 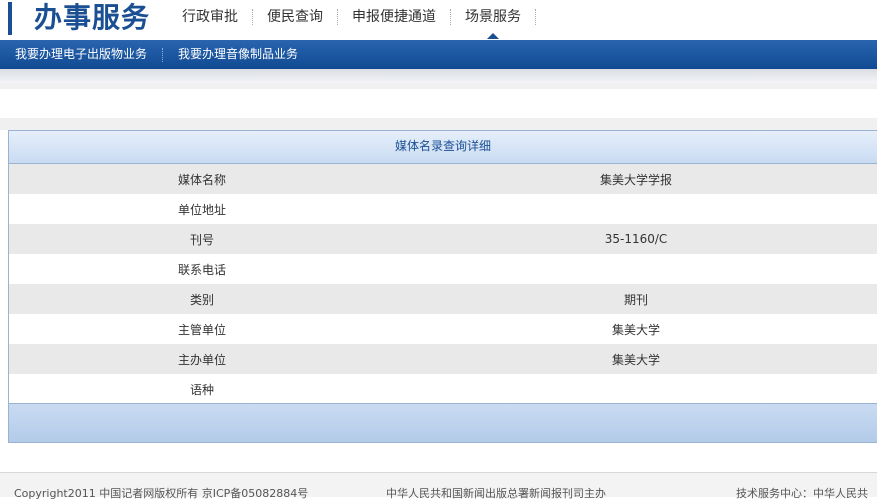 What do you see at coordinates (81, 54) in the screenshot?
I see `subnav-item-electronic-publications: 我要办理电子出版物业务` at bounding box center [81, 54].